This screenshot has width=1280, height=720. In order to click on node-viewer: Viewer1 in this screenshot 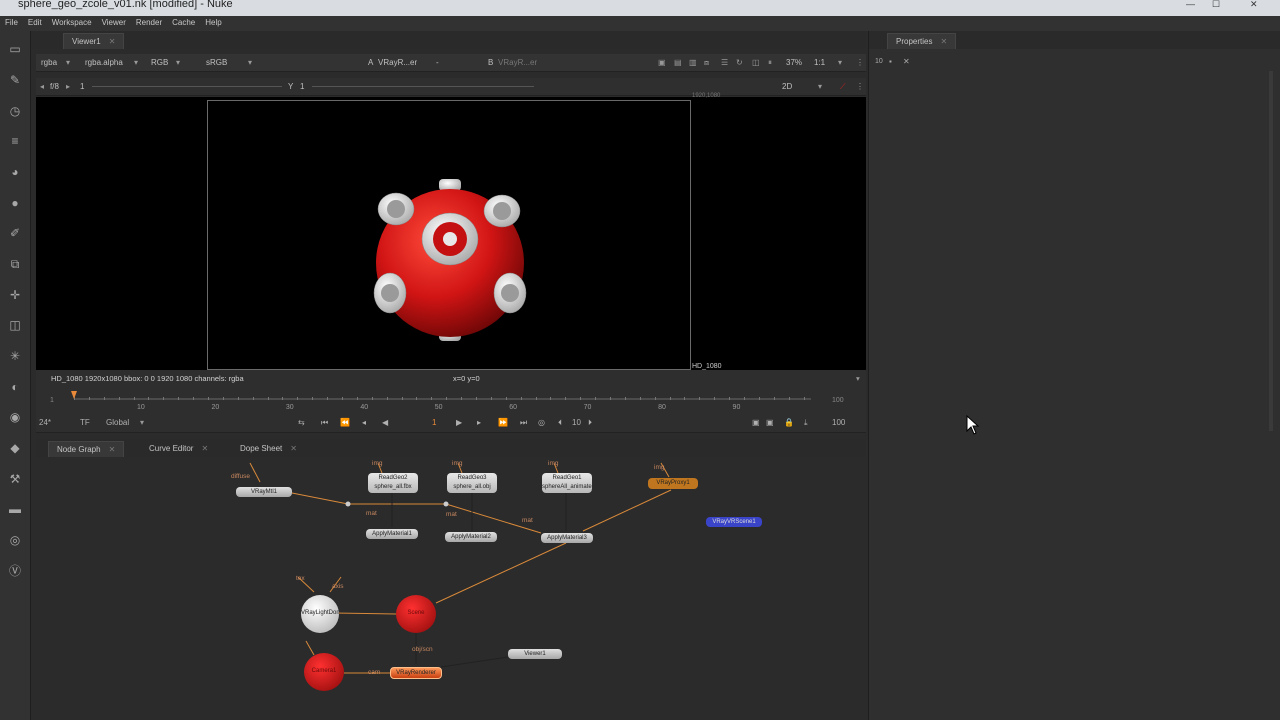, I will do `click(535, 654)`.